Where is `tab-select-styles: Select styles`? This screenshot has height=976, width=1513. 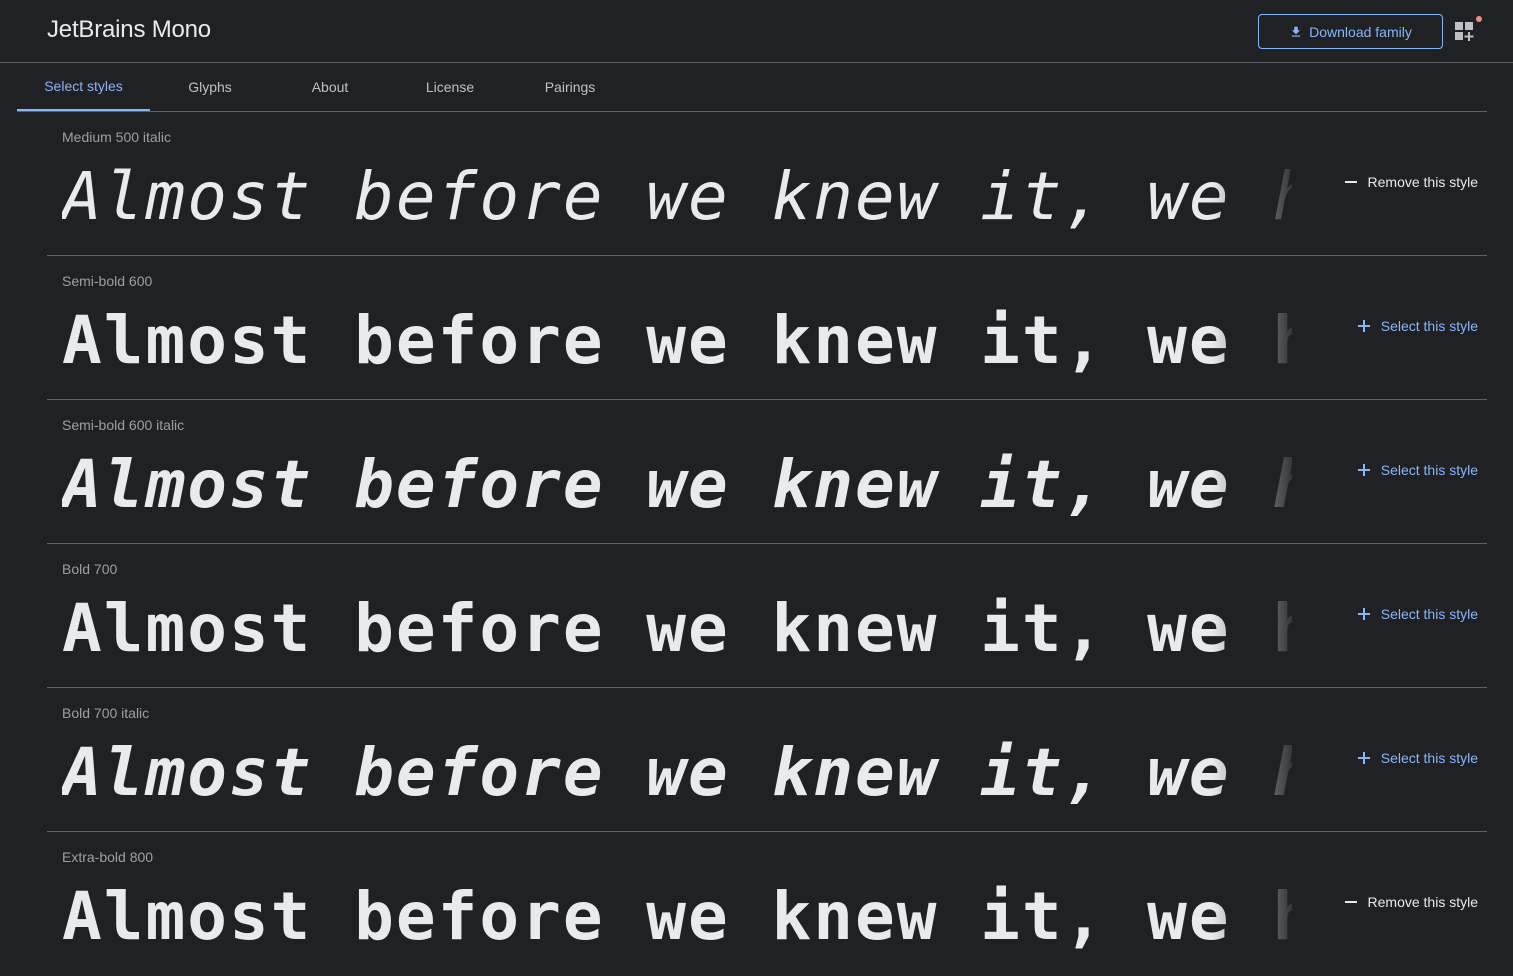 tab-select-styles: Select styles is located at coordinates (83, 87).